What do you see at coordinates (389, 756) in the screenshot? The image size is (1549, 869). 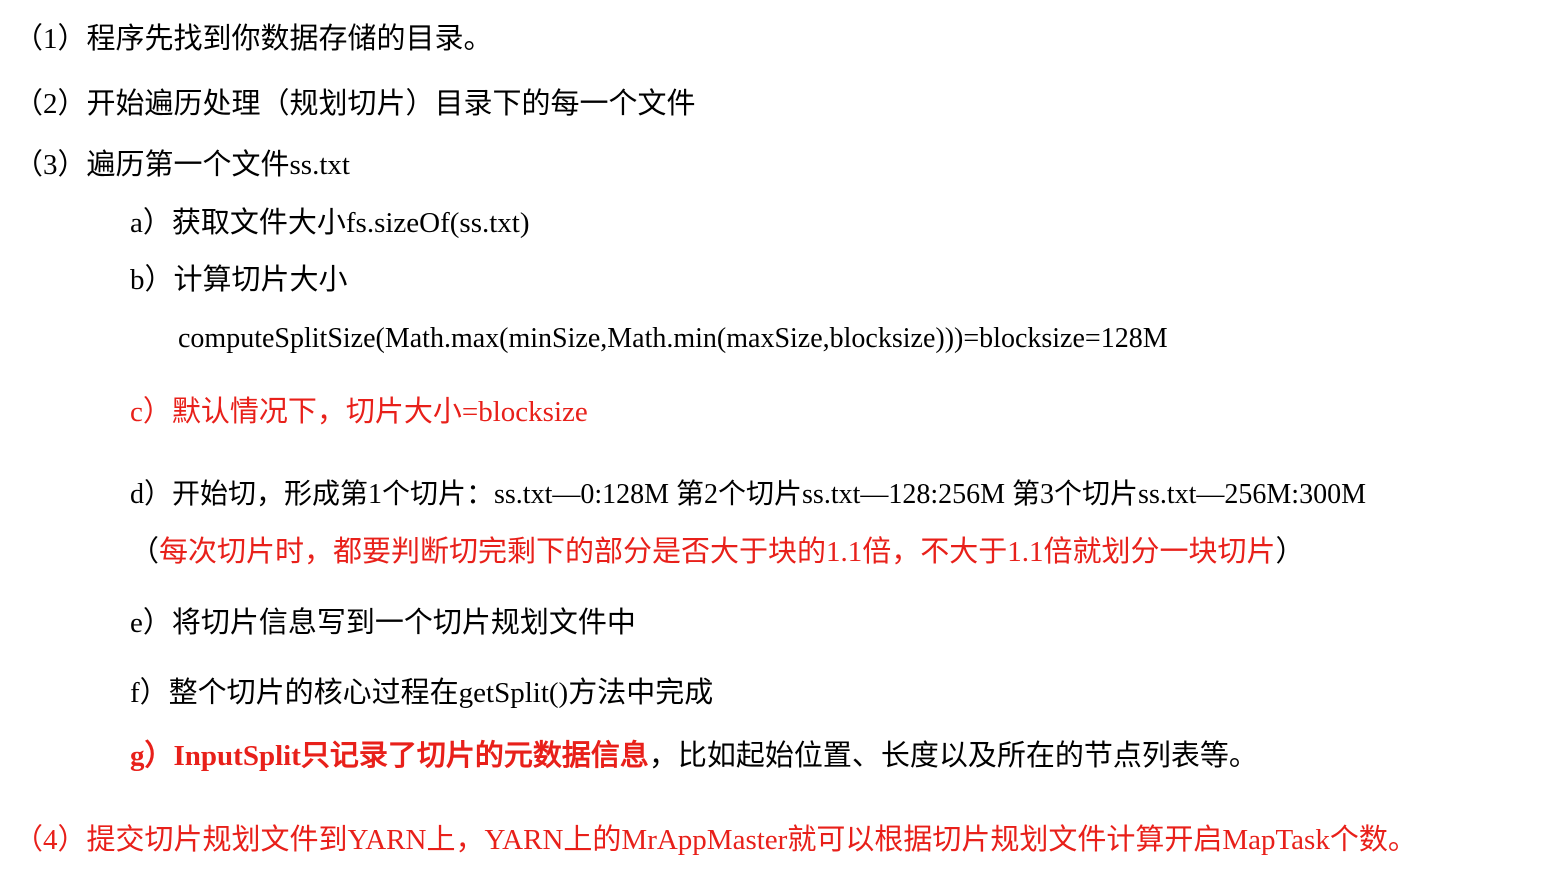 I see `substep-g-highlight: g）InputSplit只记录了切片的元数据信息` at bounding box center [389, 756].